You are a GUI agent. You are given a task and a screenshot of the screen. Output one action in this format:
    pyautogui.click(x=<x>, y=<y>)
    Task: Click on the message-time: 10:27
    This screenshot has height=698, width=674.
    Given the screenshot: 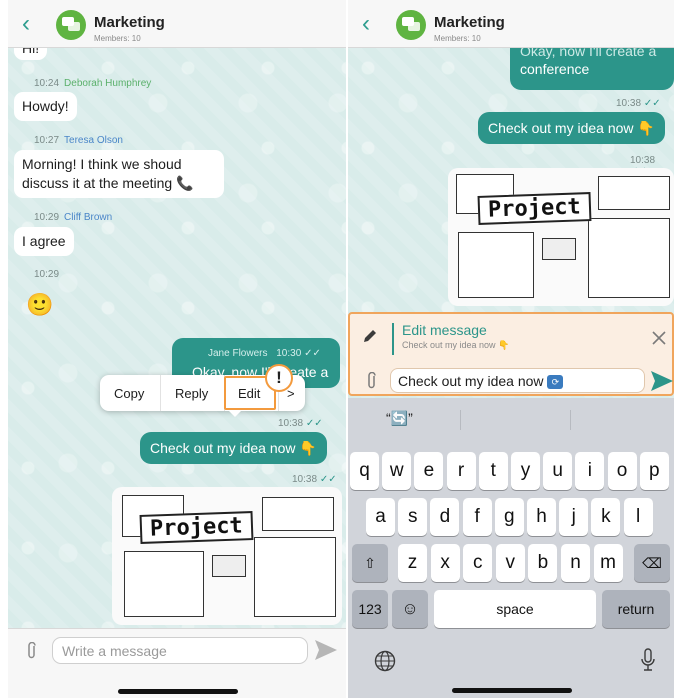 What is the action you would take?
    pyautogui.click(x=47, y=140)
    